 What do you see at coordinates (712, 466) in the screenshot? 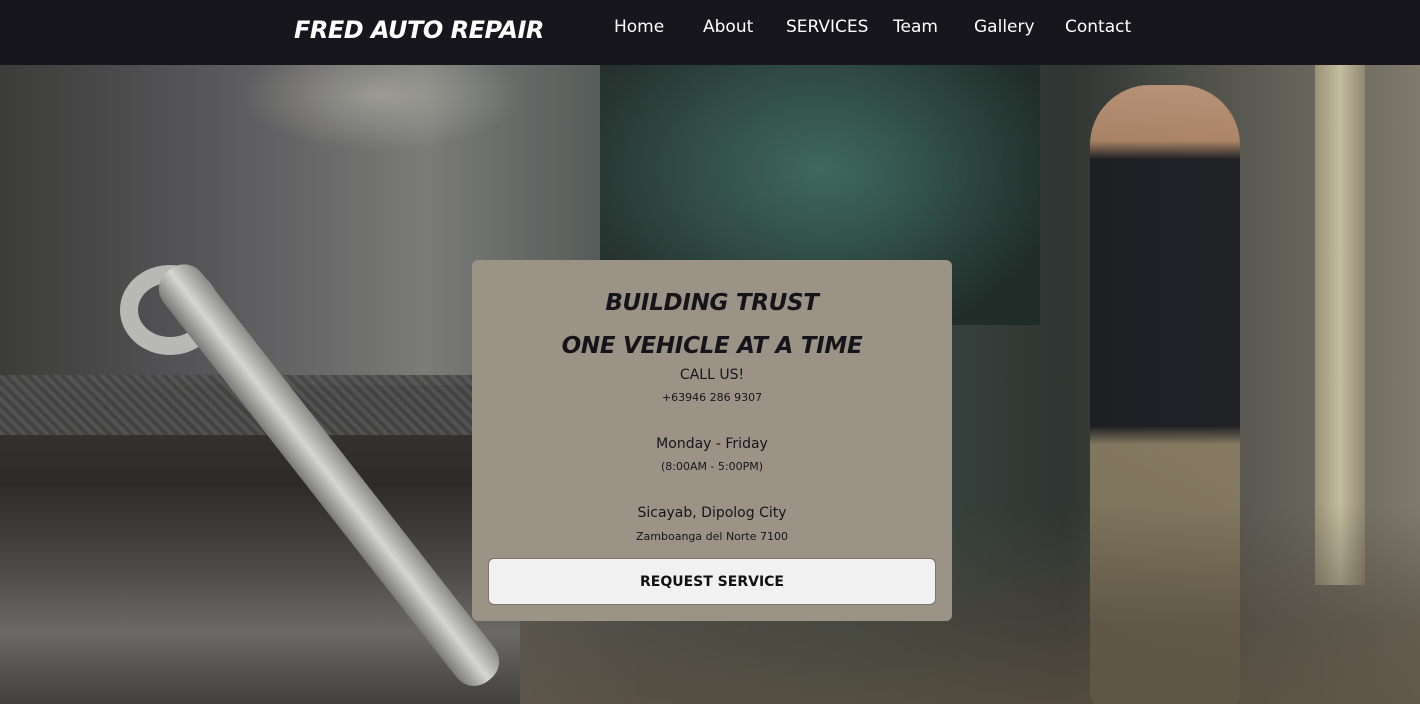
I see `business-hours: (8:00AM - 5:00PM)` at bounding box center [712, 466].